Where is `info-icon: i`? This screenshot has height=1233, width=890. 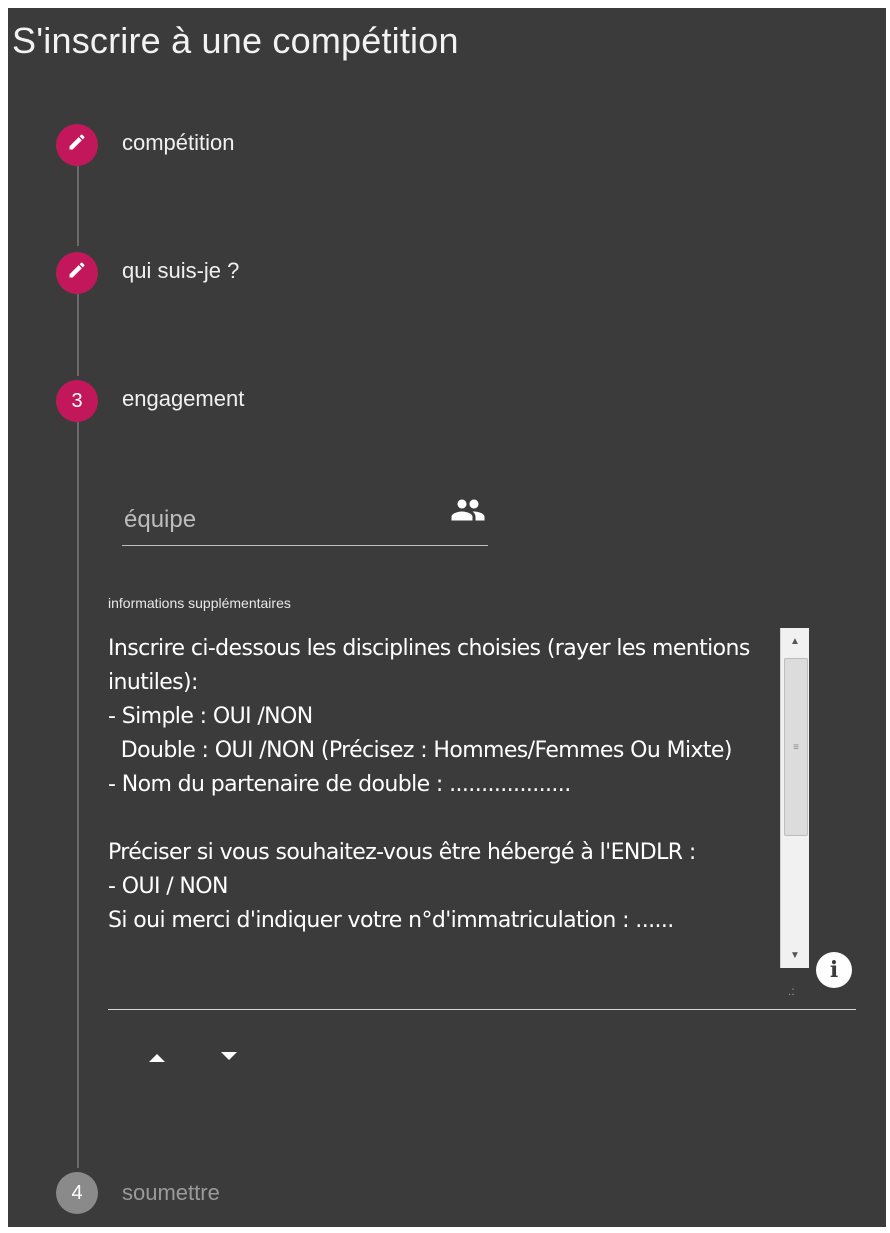 info-icon: i is located at coordinates (834, 970).